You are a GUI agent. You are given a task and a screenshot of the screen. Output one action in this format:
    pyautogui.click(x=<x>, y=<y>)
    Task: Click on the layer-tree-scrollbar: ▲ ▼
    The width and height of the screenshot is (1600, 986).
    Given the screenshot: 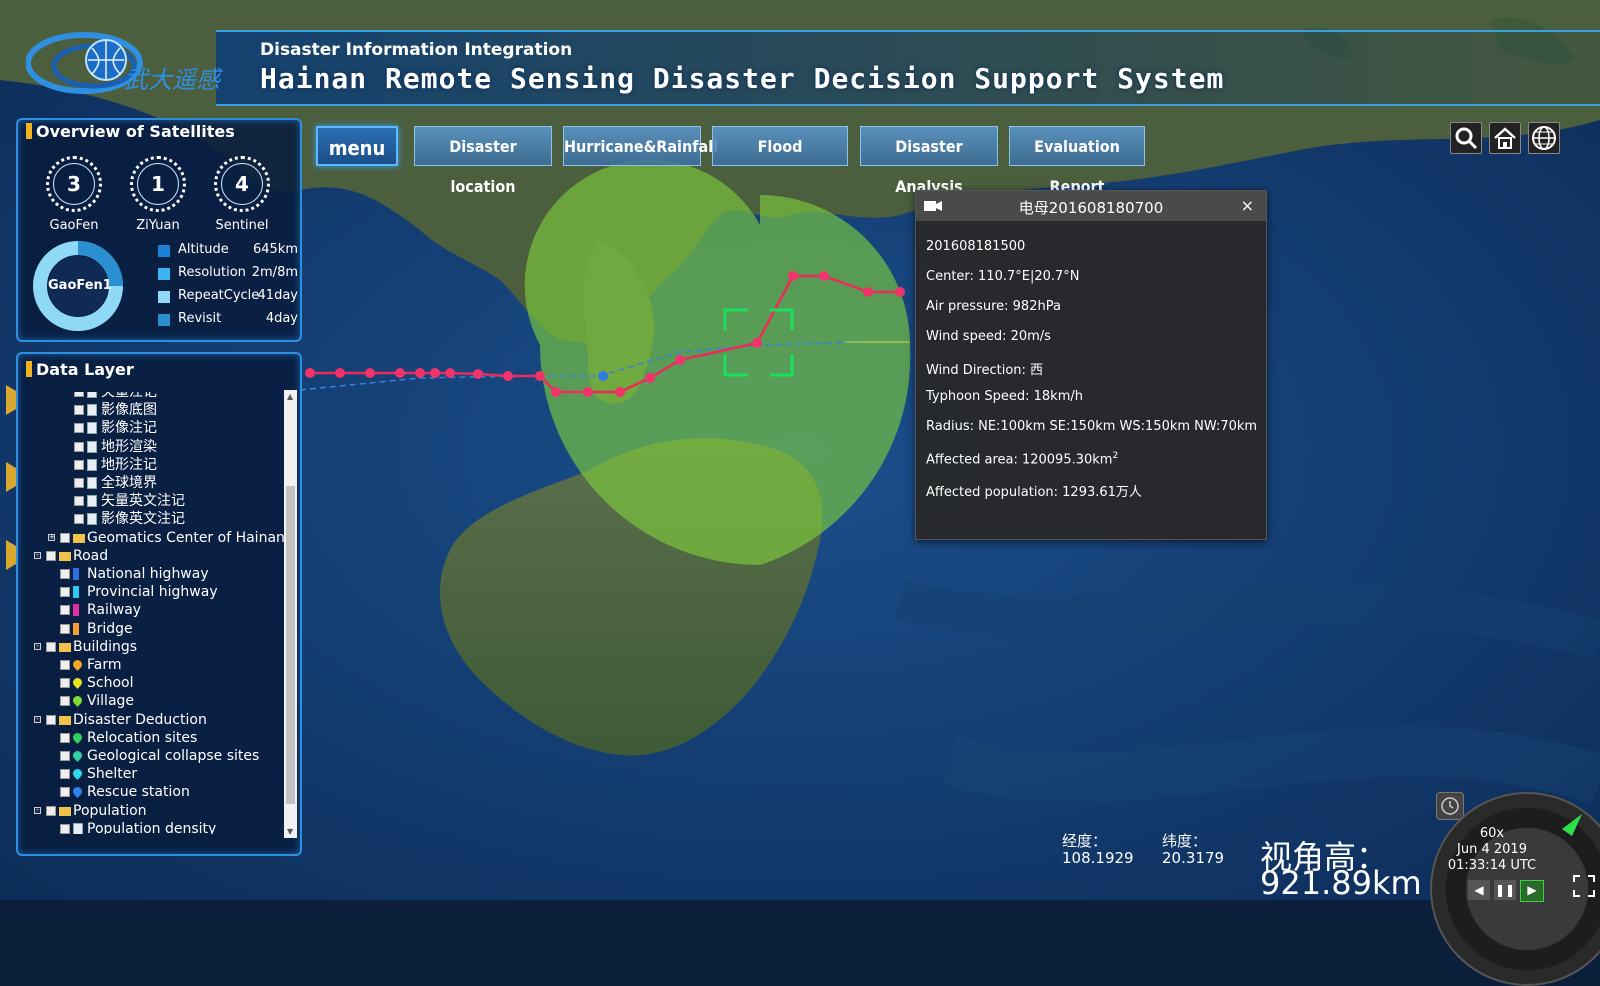 What is the action you would take?
    pyautogui.click(x=290, y=614)
    